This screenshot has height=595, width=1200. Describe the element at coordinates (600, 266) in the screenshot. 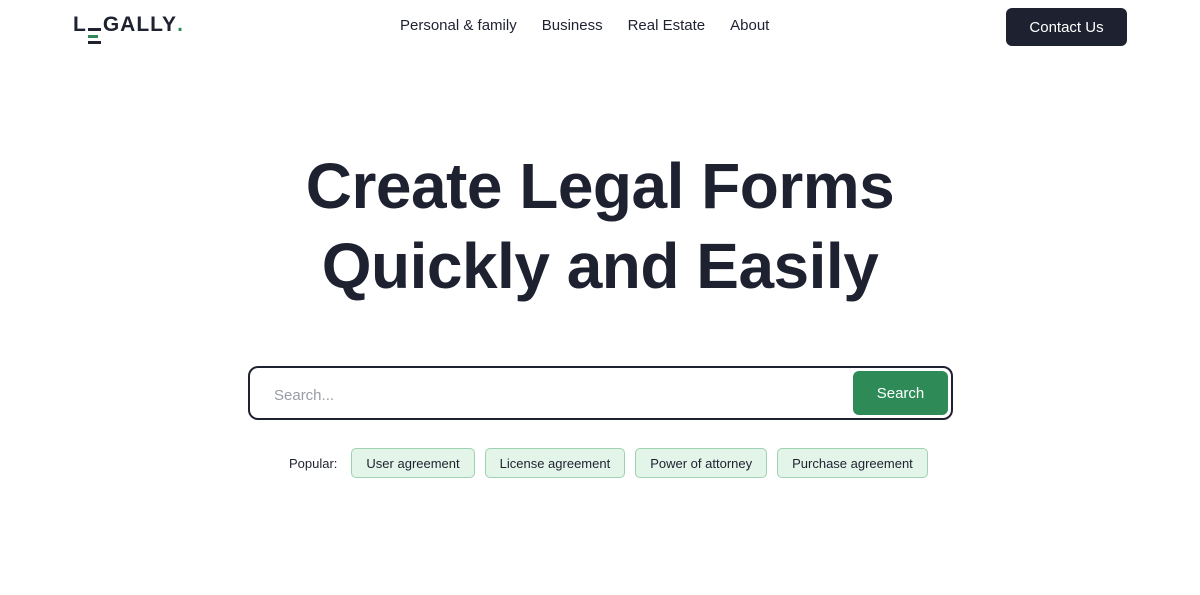

I see `hero-title-line-2: Quickly and Easily` at that location.